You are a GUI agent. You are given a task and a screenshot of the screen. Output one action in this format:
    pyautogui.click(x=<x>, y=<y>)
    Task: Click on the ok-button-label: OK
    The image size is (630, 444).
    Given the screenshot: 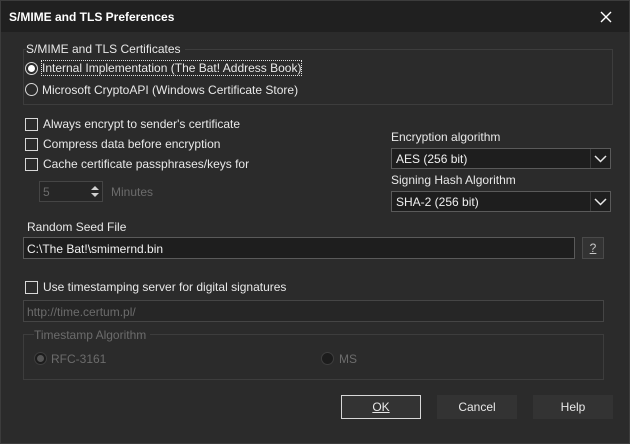 What is the action you would take?
    pyautogui.click(x=381, y=407)
    